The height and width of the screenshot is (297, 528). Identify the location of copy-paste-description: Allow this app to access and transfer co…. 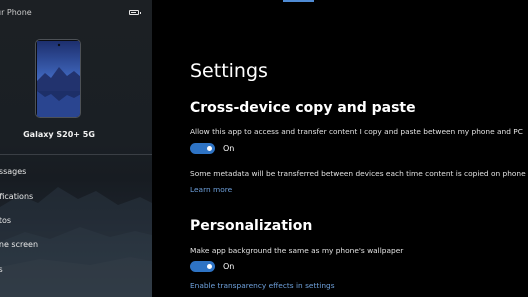
(356, 131).